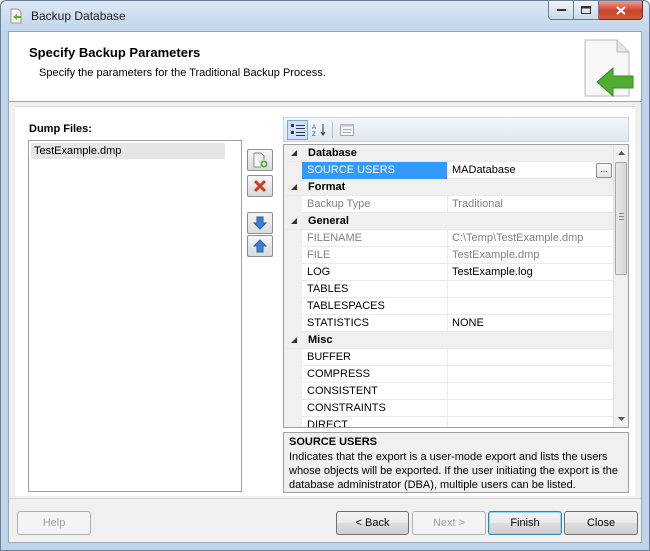 The width and height of the screenshot is (650, 551). Describe the element at coordinates (346, 130) in the screenshot. I see `property-pages-button` at that location.